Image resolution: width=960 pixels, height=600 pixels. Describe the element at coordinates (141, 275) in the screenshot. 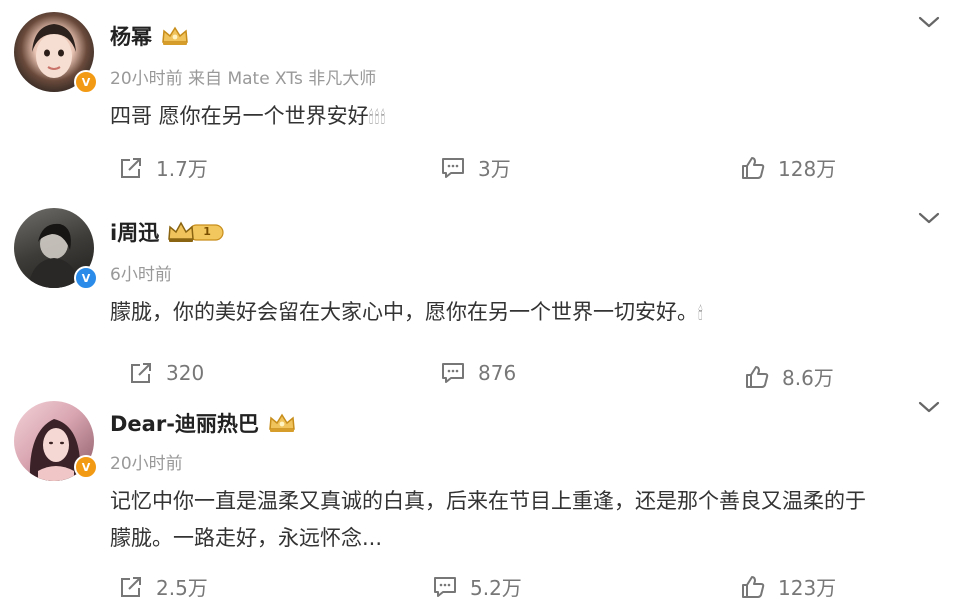

I see `comment-meta: 6小时前` at that location.